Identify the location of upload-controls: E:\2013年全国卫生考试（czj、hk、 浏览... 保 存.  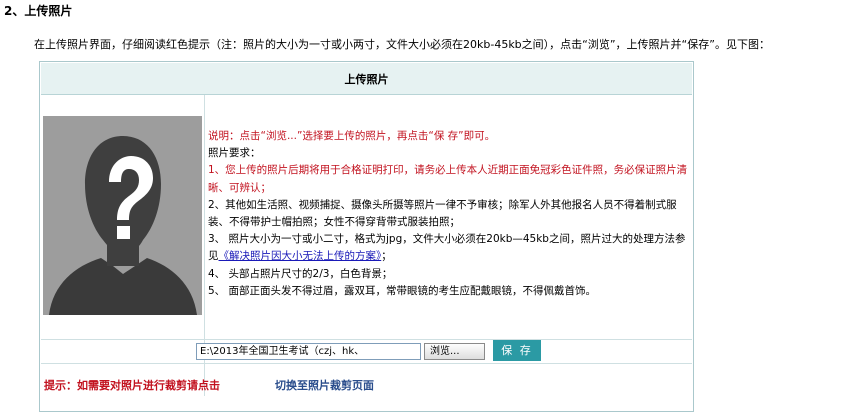
(366, 351).